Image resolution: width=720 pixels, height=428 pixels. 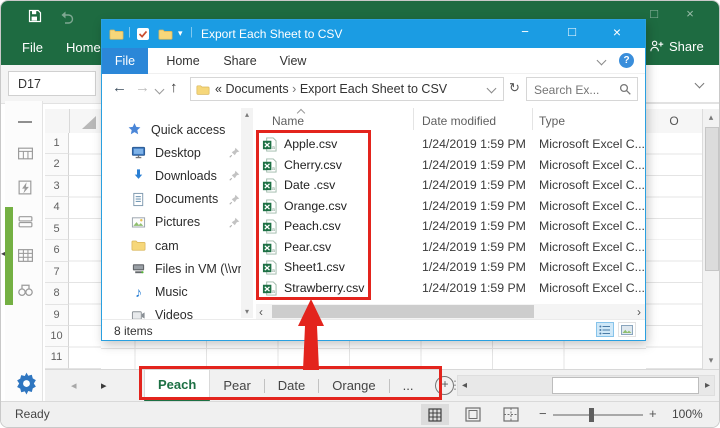 What do you see at coordinates (247, 213) in the screenshot?
I see `sidebar-scrollbar: ▴ ▾` at bounding box center [247, 213].